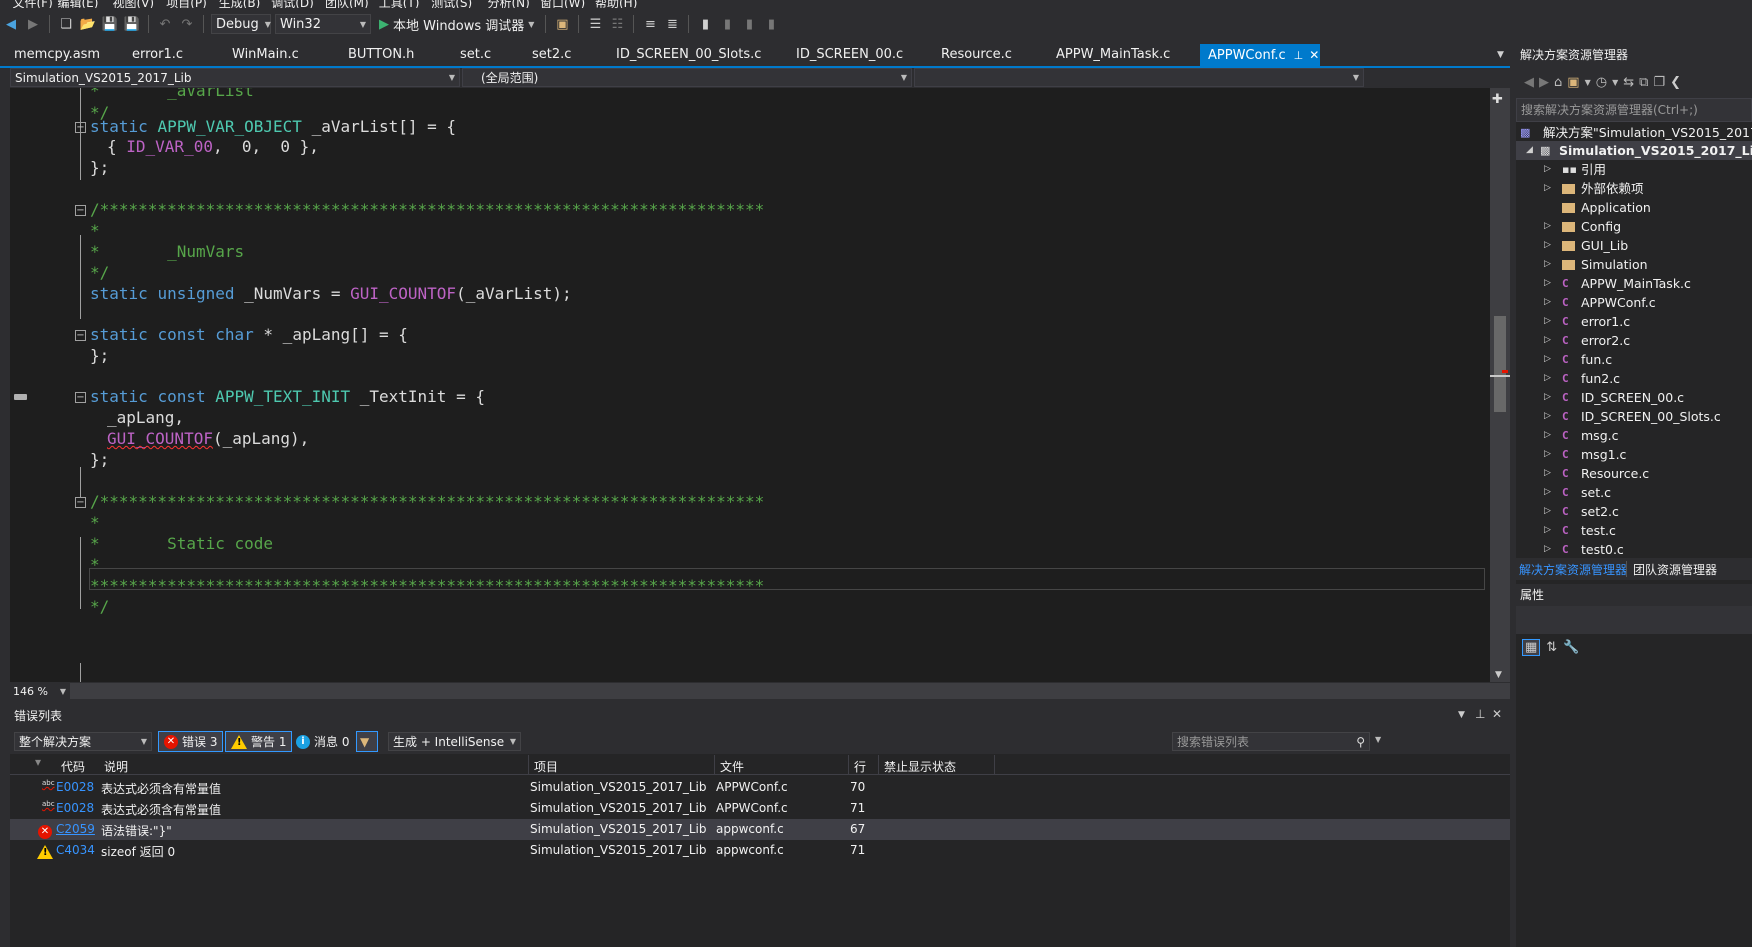  What do you see at coordinates (672, 24) in the screenshot?
I see `uncomment-icon: ≣` at bounding box center [672, 24].